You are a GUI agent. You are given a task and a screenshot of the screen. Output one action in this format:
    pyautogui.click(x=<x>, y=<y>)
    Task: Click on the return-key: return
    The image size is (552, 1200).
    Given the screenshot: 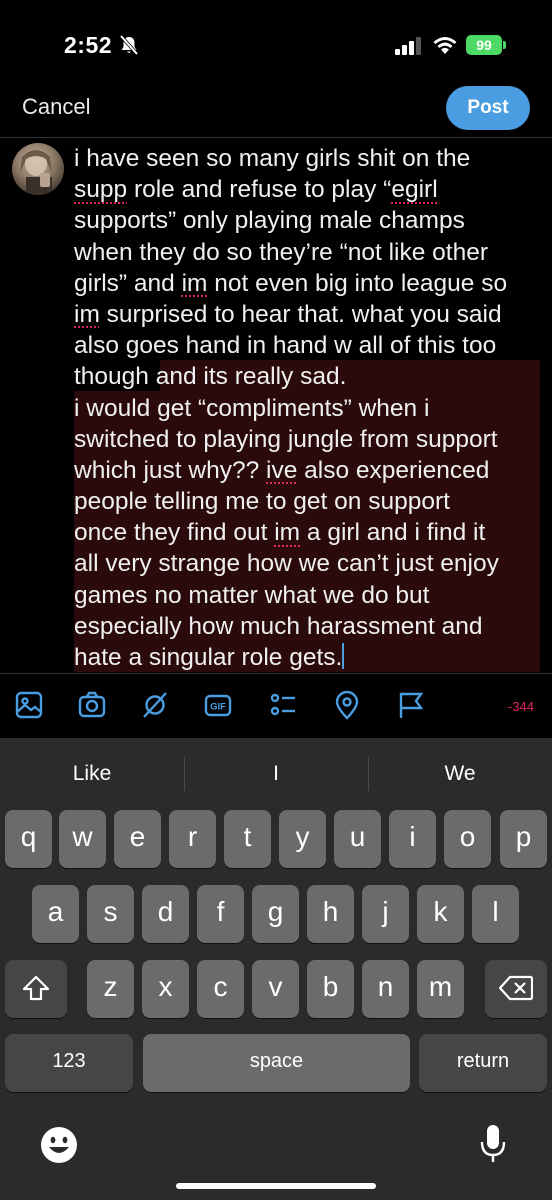 What is the action you would take?
    pyautogui.click(x=483, y=1063)
    